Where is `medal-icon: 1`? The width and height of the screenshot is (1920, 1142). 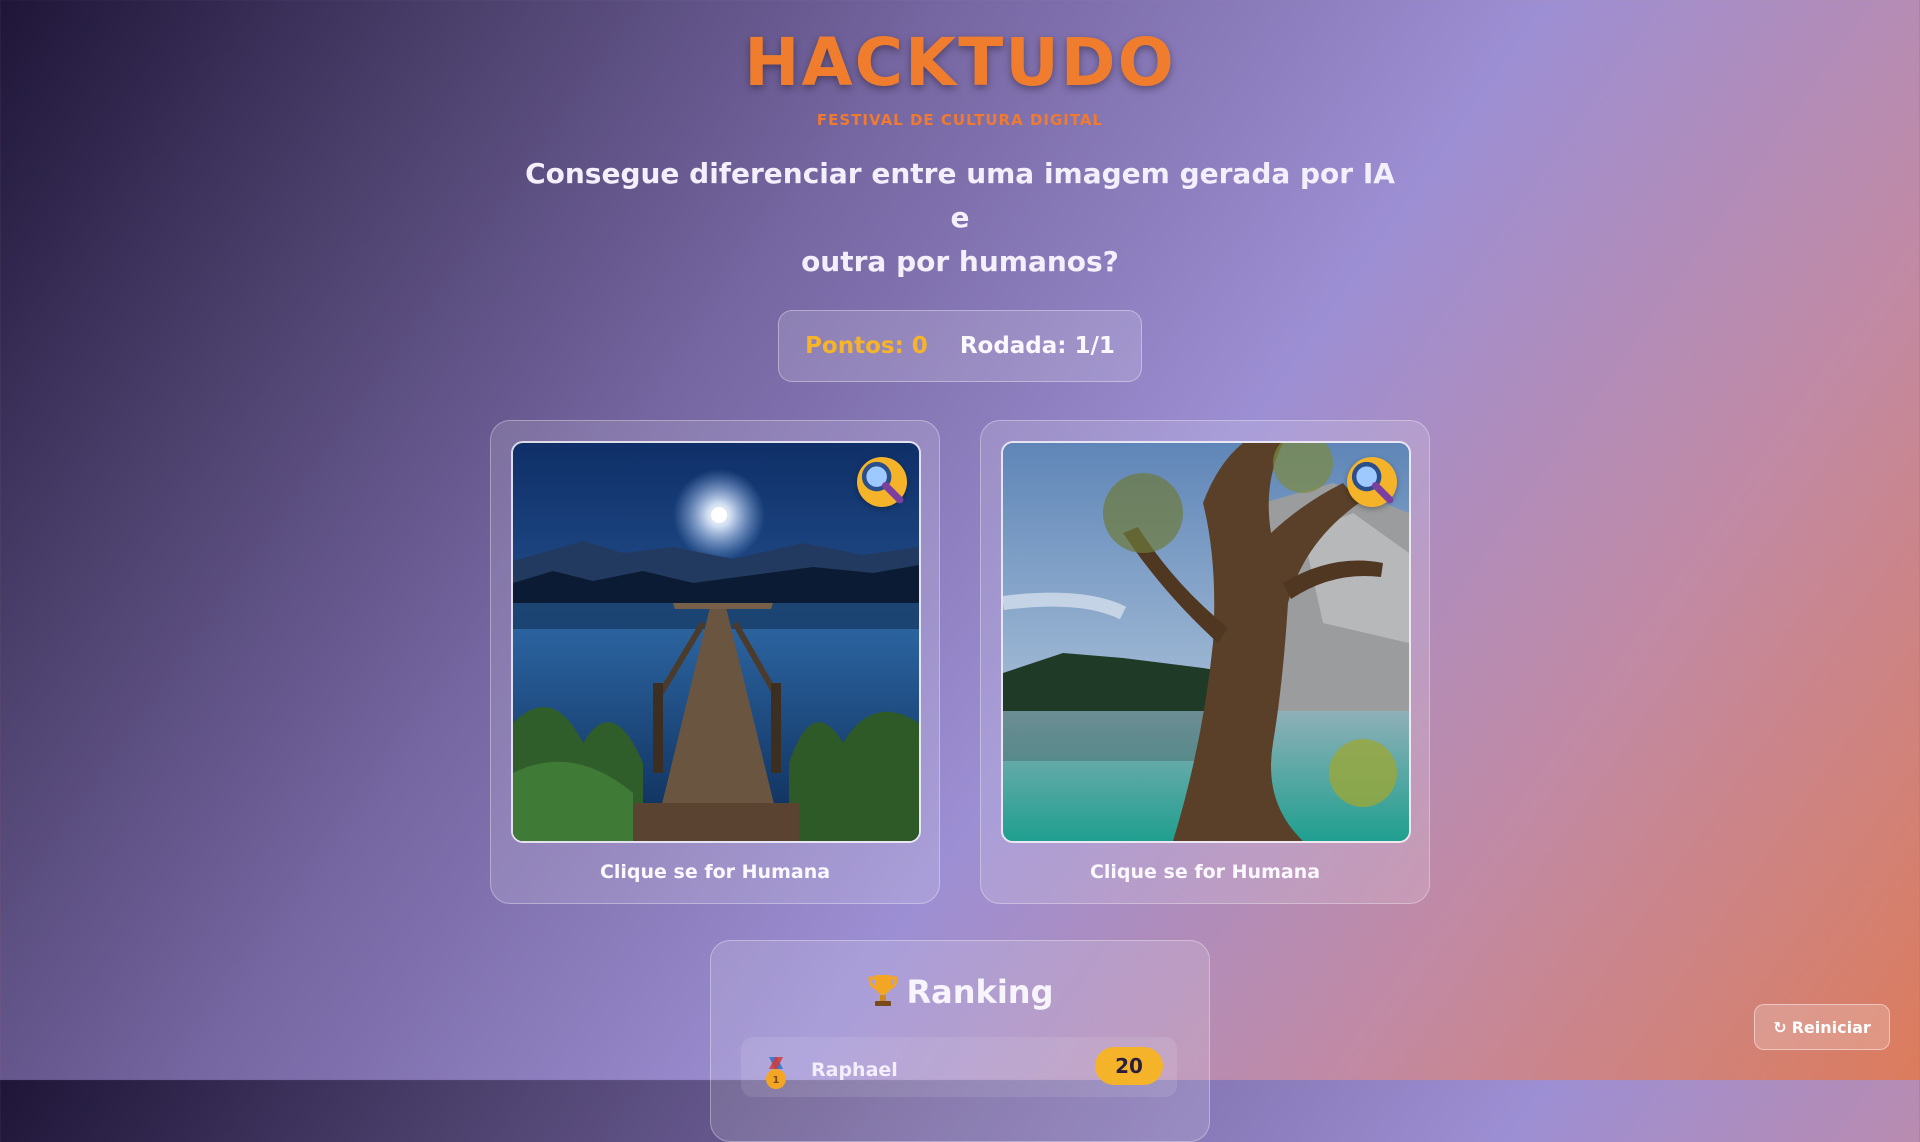
medal-icon: 1 is located at coordinates (776, 1073).